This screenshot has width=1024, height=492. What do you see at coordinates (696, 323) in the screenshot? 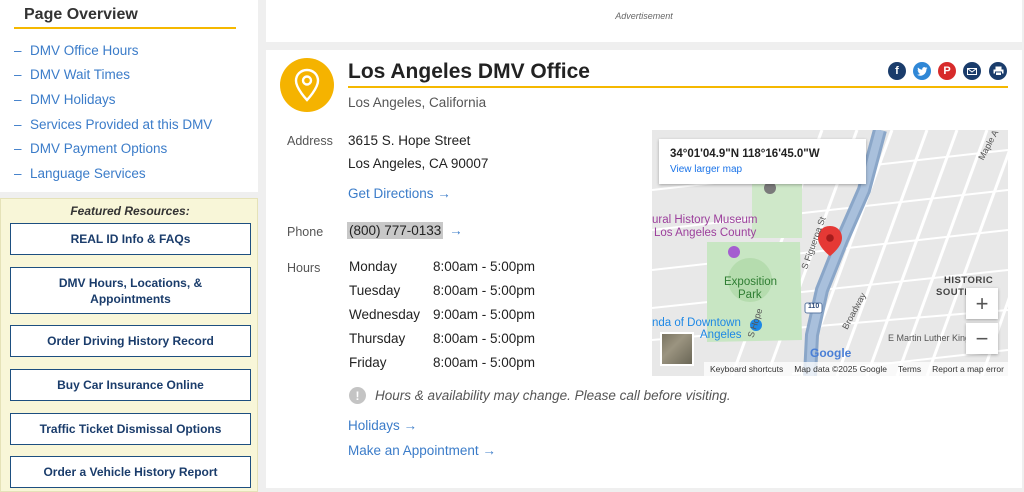
I see `map-label-rose-garden: nda of Downtown` at bounding box center [696, 323].